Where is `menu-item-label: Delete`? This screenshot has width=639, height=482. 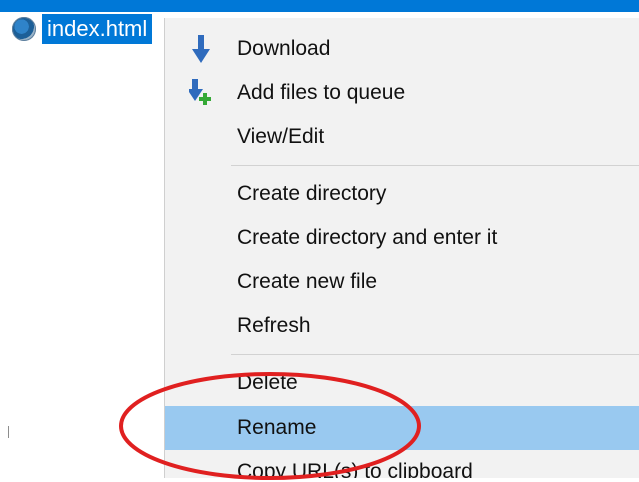 menu-item-label: Delete is located at coordinates (267, 382).